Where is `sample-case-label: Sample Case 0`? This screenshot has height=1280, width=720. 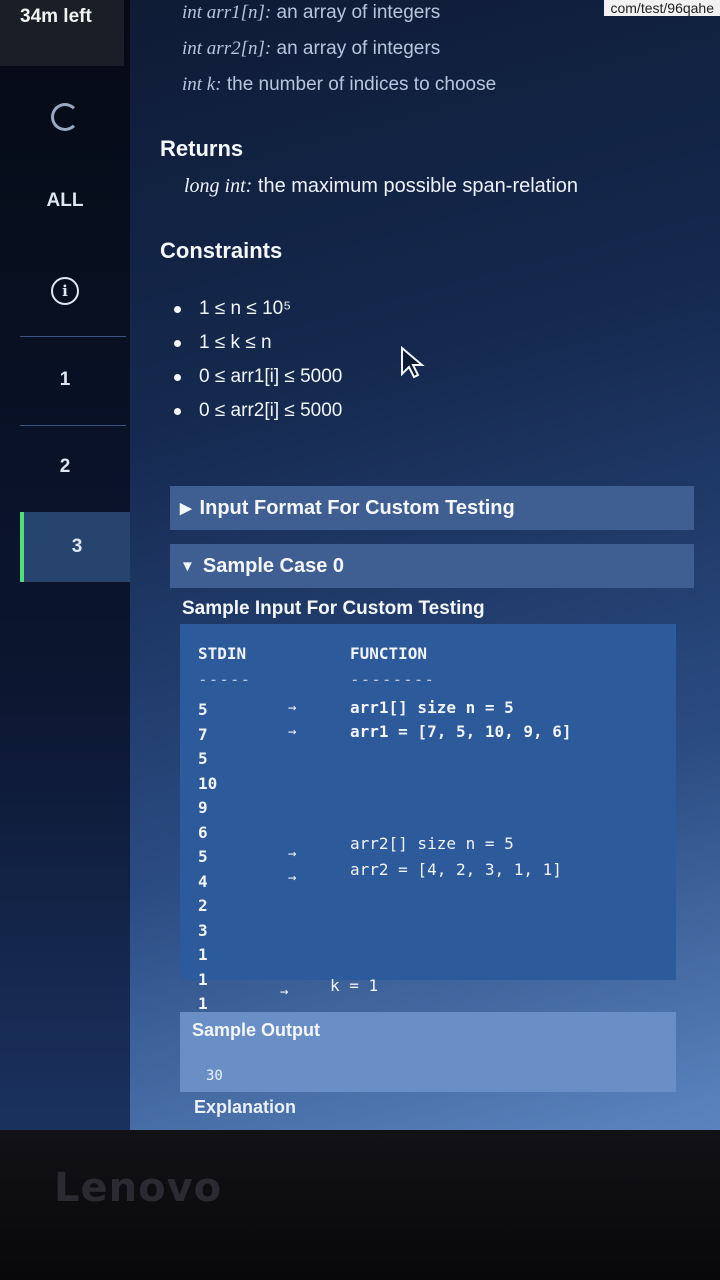
sample-case-label: Sample Case 0 is located at coordinates (273, 565).